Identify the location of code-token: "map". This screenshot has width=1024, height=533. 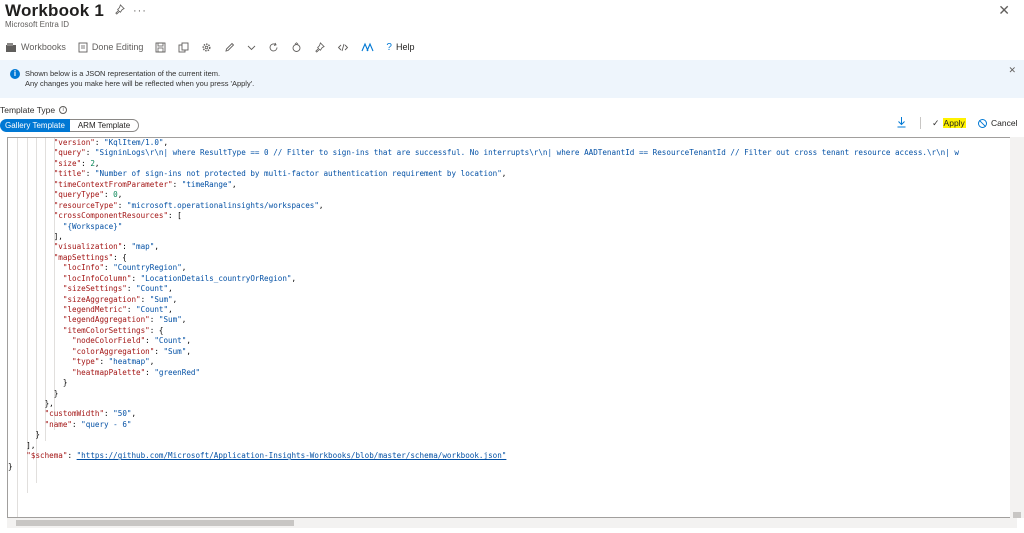
(143, 247).